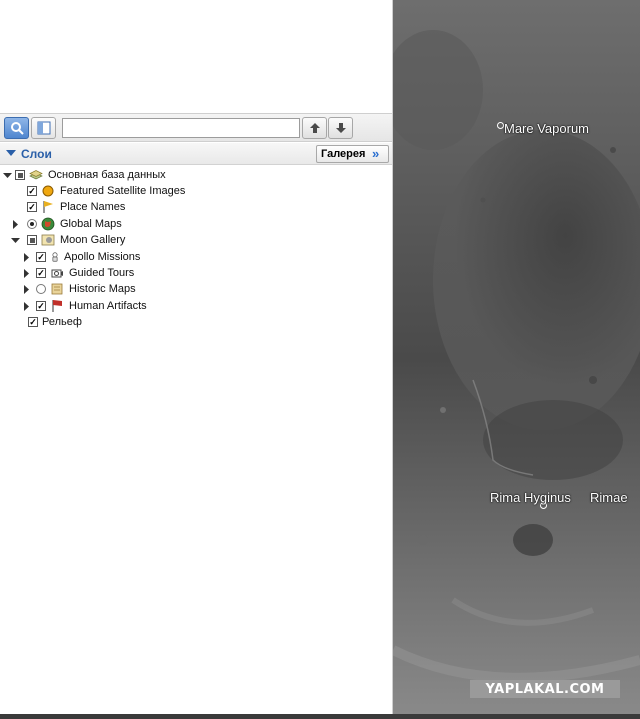 This screenshot has height=719, width=640. I want to click on radio-unselected, so click(41, 289).